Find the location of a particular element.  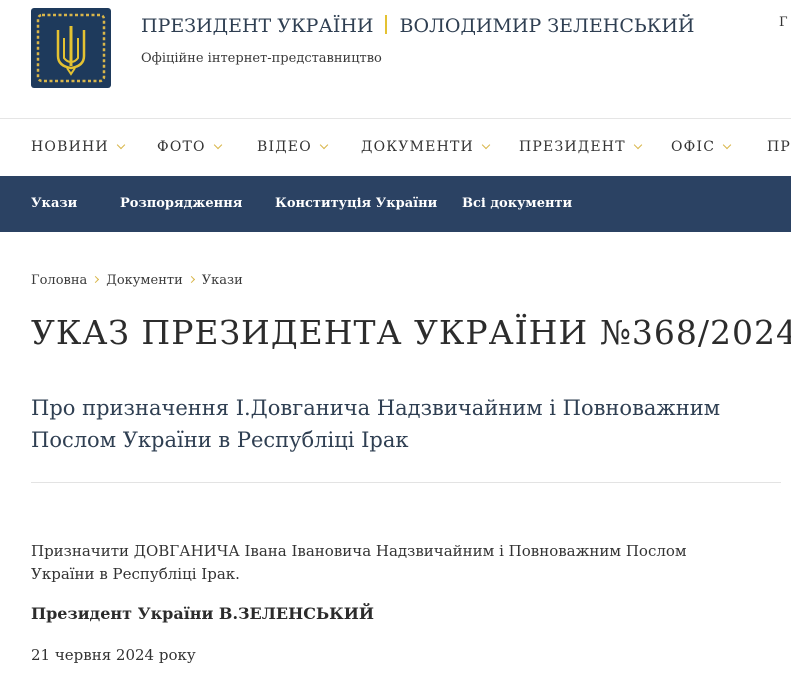

nav-item-label: ДОКУМЕНТИ is located at coordinates (417, 147).